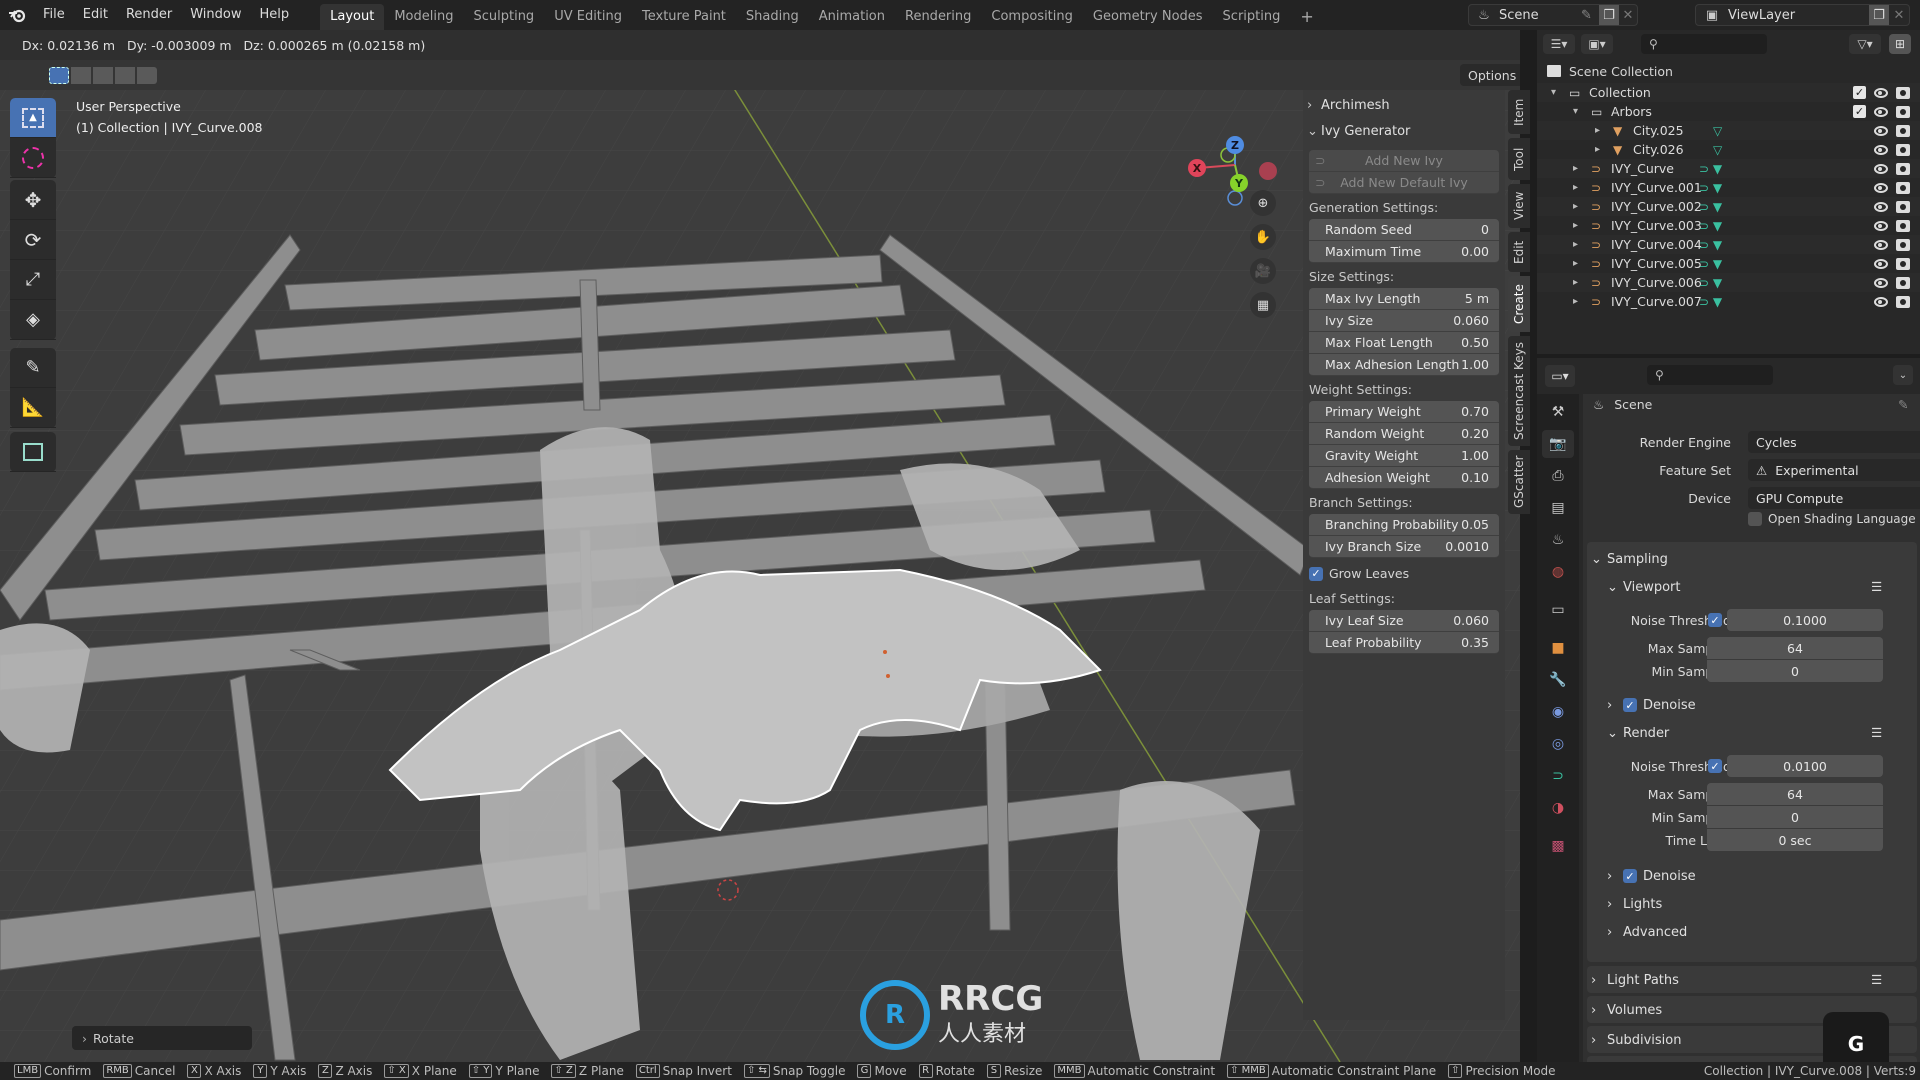 This screenshot has height=1080, width=1920. I want to click on material-tab: ◑, so click(1558, 808).